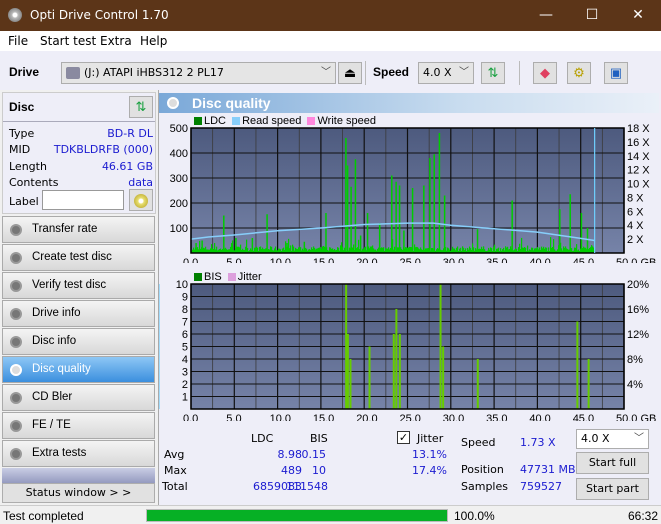 This screenshot has width=661, height=524. Describe the element at coordinates (437, 72) in the screenshot. I see `speed-value: 4.0 X` at that location.